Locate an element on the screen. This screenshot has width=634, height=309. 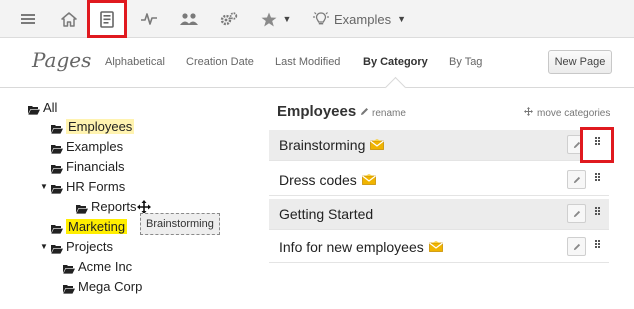
tree-item-label: Marketing is located at coordinates (97, 226).